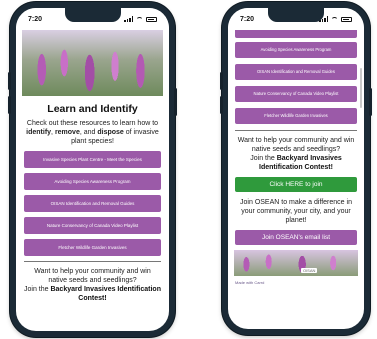  I want to click on identify-emphasis: identify, so click(39, 132).